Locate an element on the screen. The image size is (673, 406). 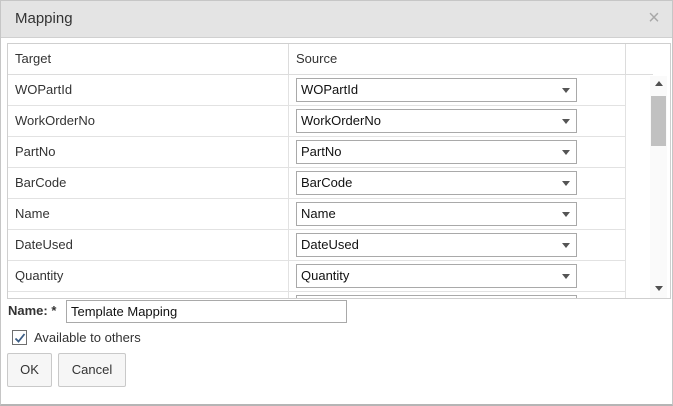
source-select: WOPartId is located at coordinates (436, 90).